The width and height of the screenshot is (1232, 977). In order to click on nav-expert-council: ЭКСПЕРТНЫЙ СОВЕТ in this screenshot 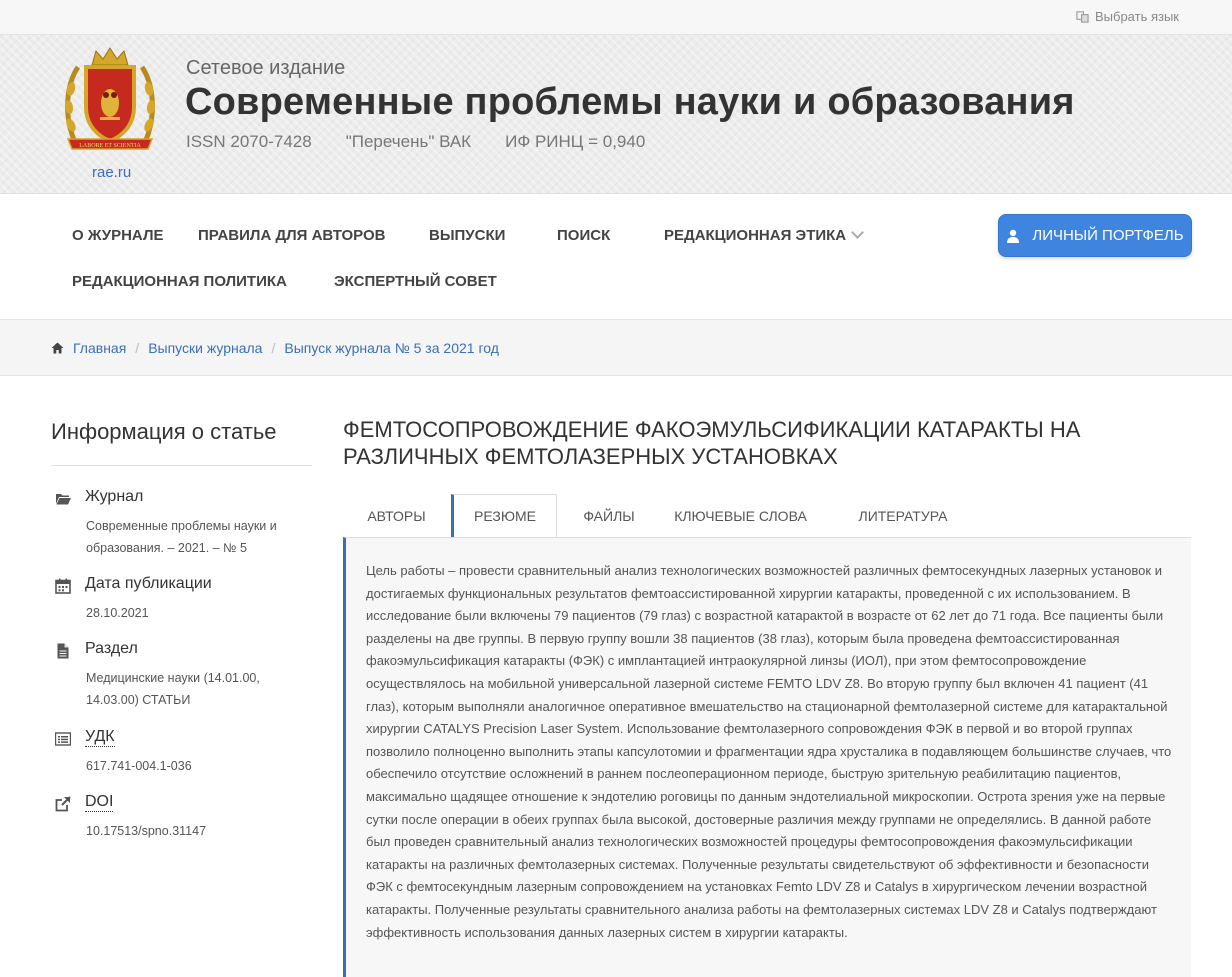, I will do `click(415, 281)`.